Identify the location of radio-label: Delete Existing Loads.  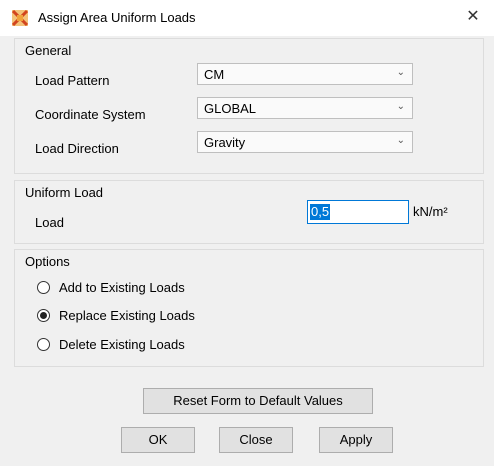
(122, 344).